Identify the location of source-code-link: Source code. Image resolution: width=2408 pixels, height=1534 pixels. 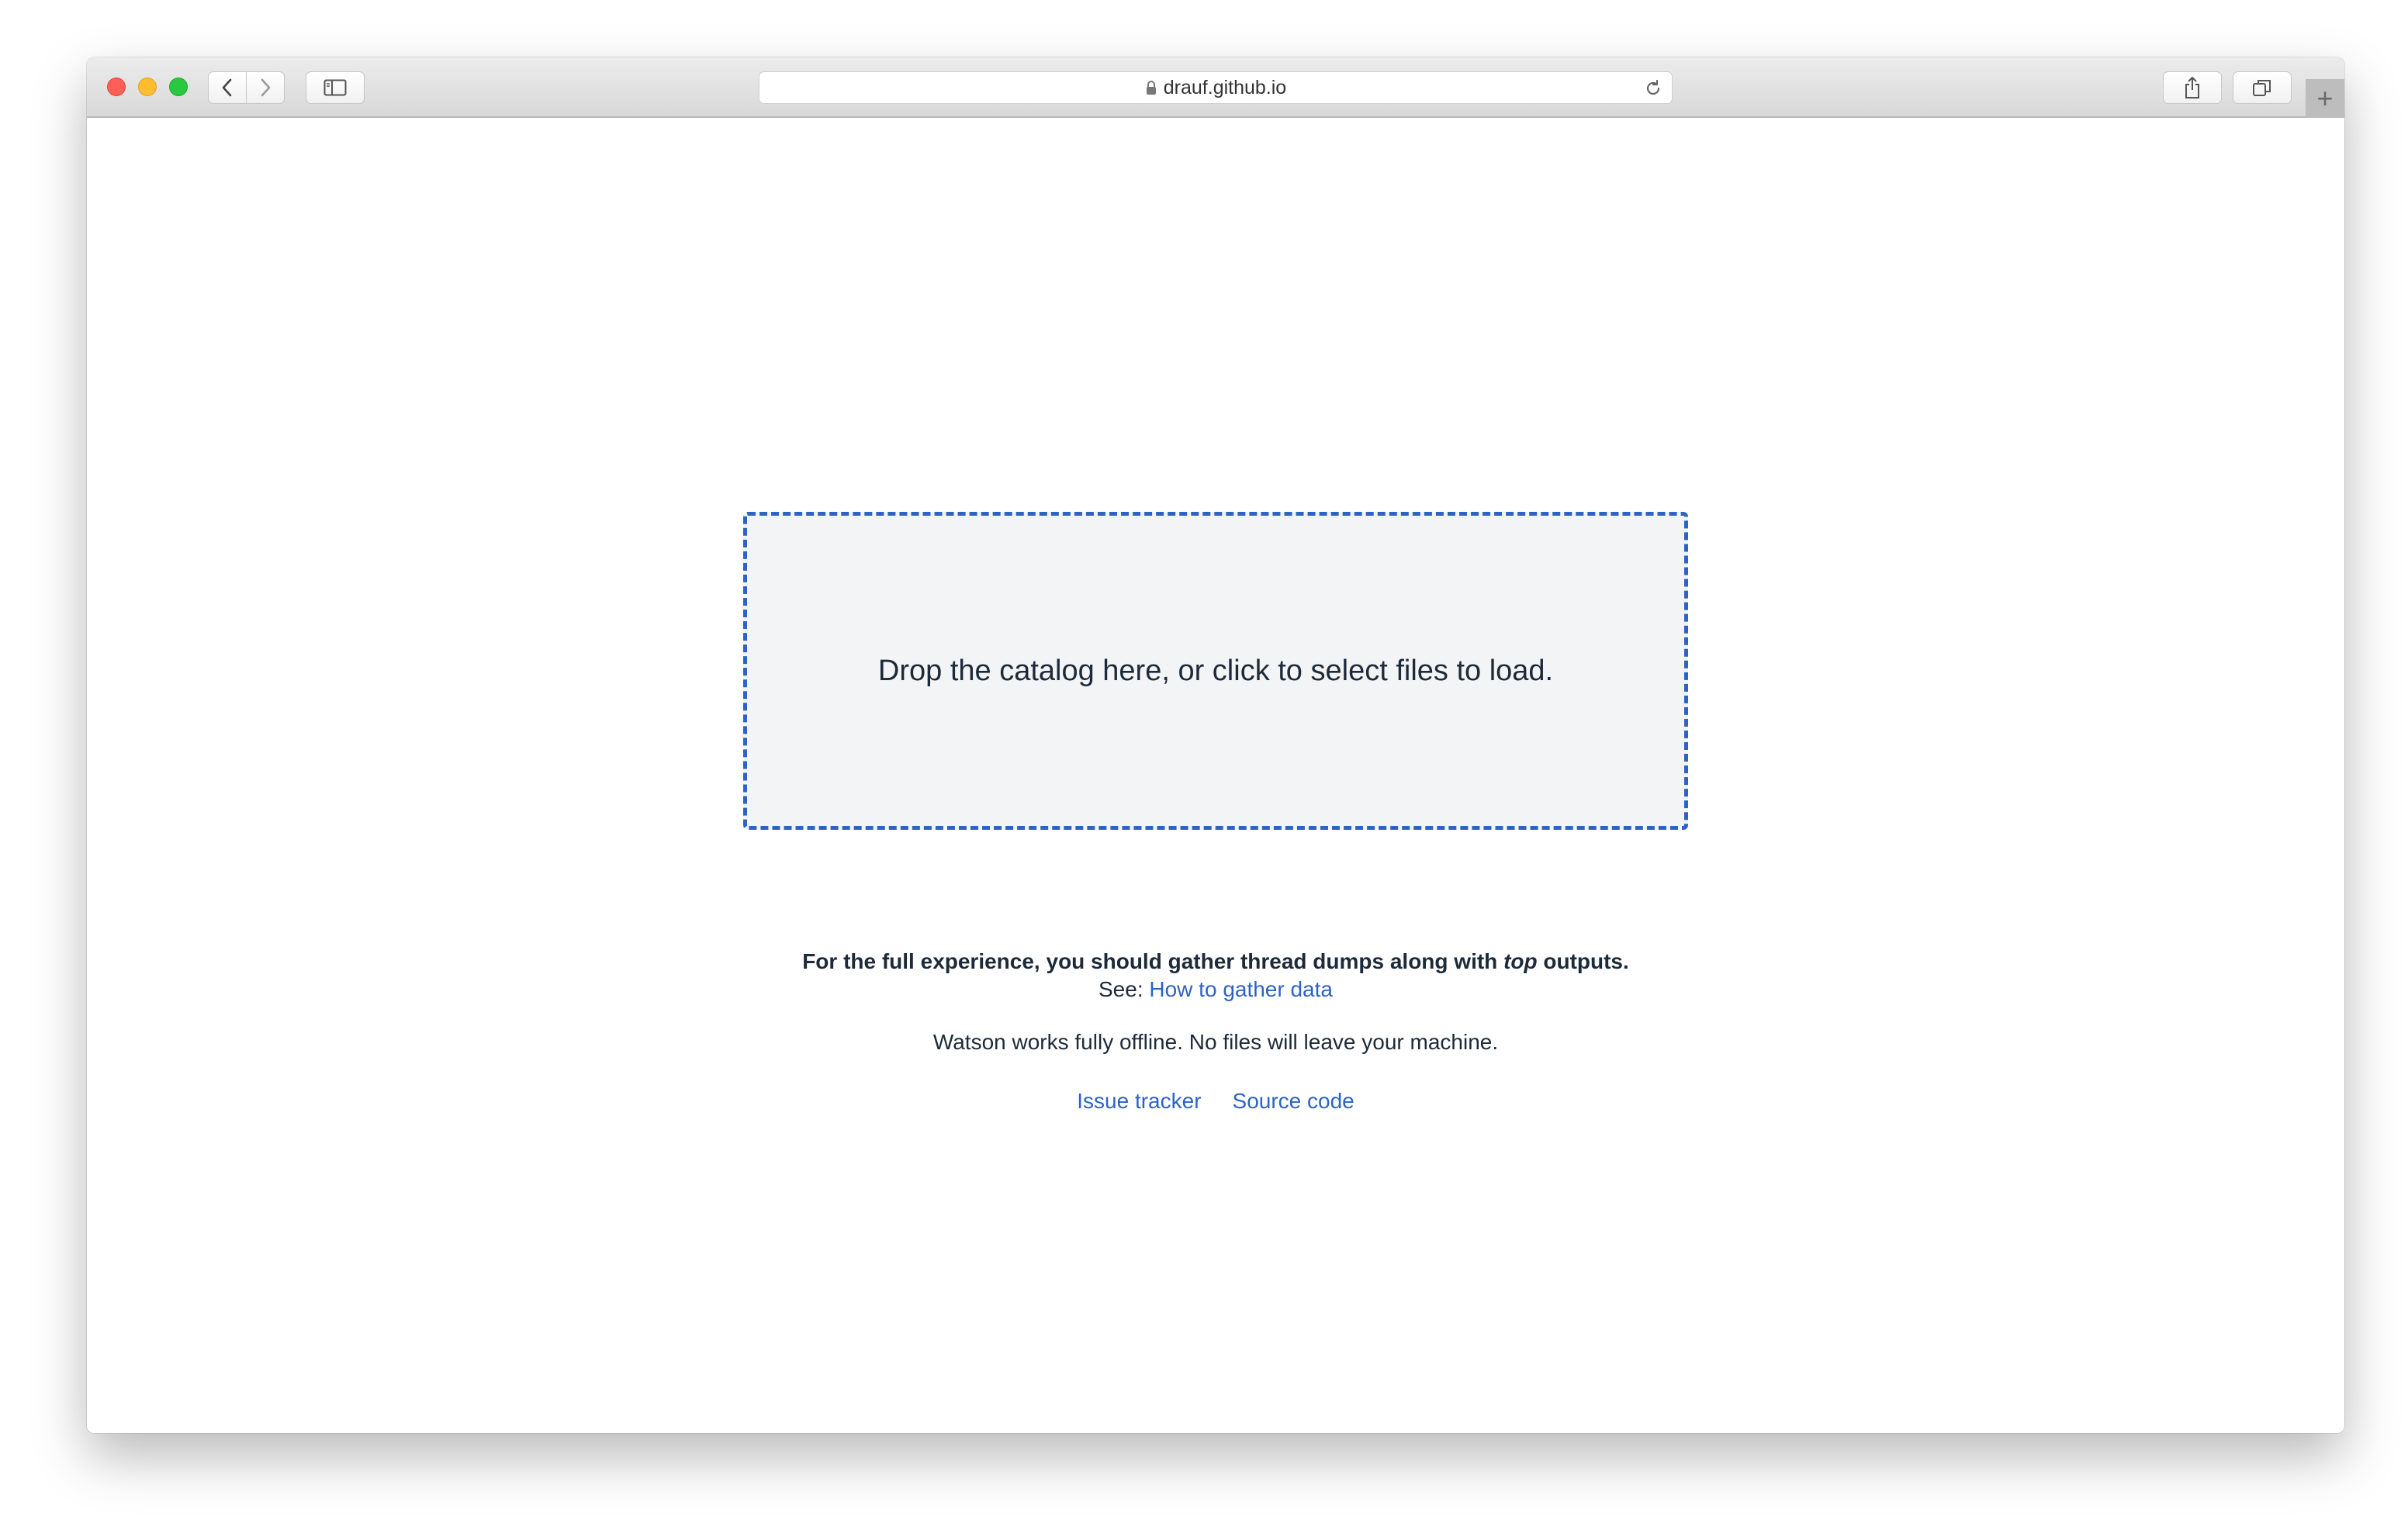
(1293, 1101).